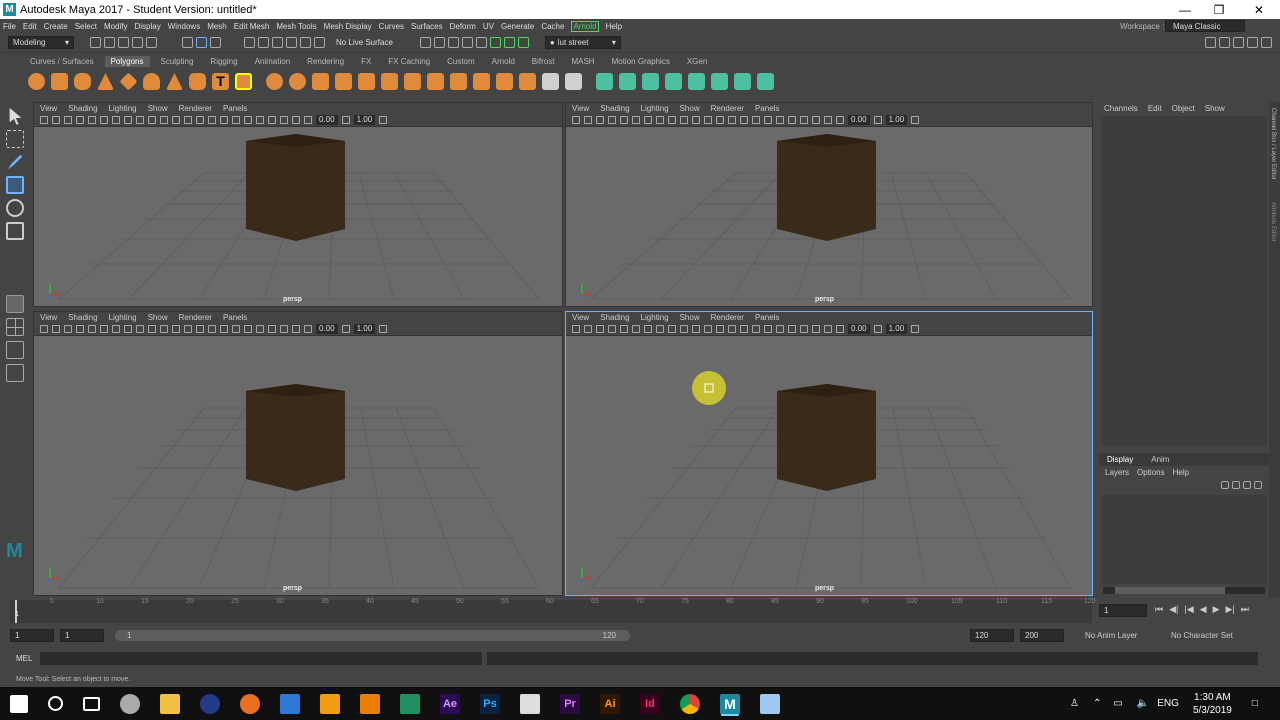 The height and width of the screenshot is (720, 1280). Describe the element at coordinates (1216, 609) in the screenshot. I see `play-forward-icon: ▶` at that location.